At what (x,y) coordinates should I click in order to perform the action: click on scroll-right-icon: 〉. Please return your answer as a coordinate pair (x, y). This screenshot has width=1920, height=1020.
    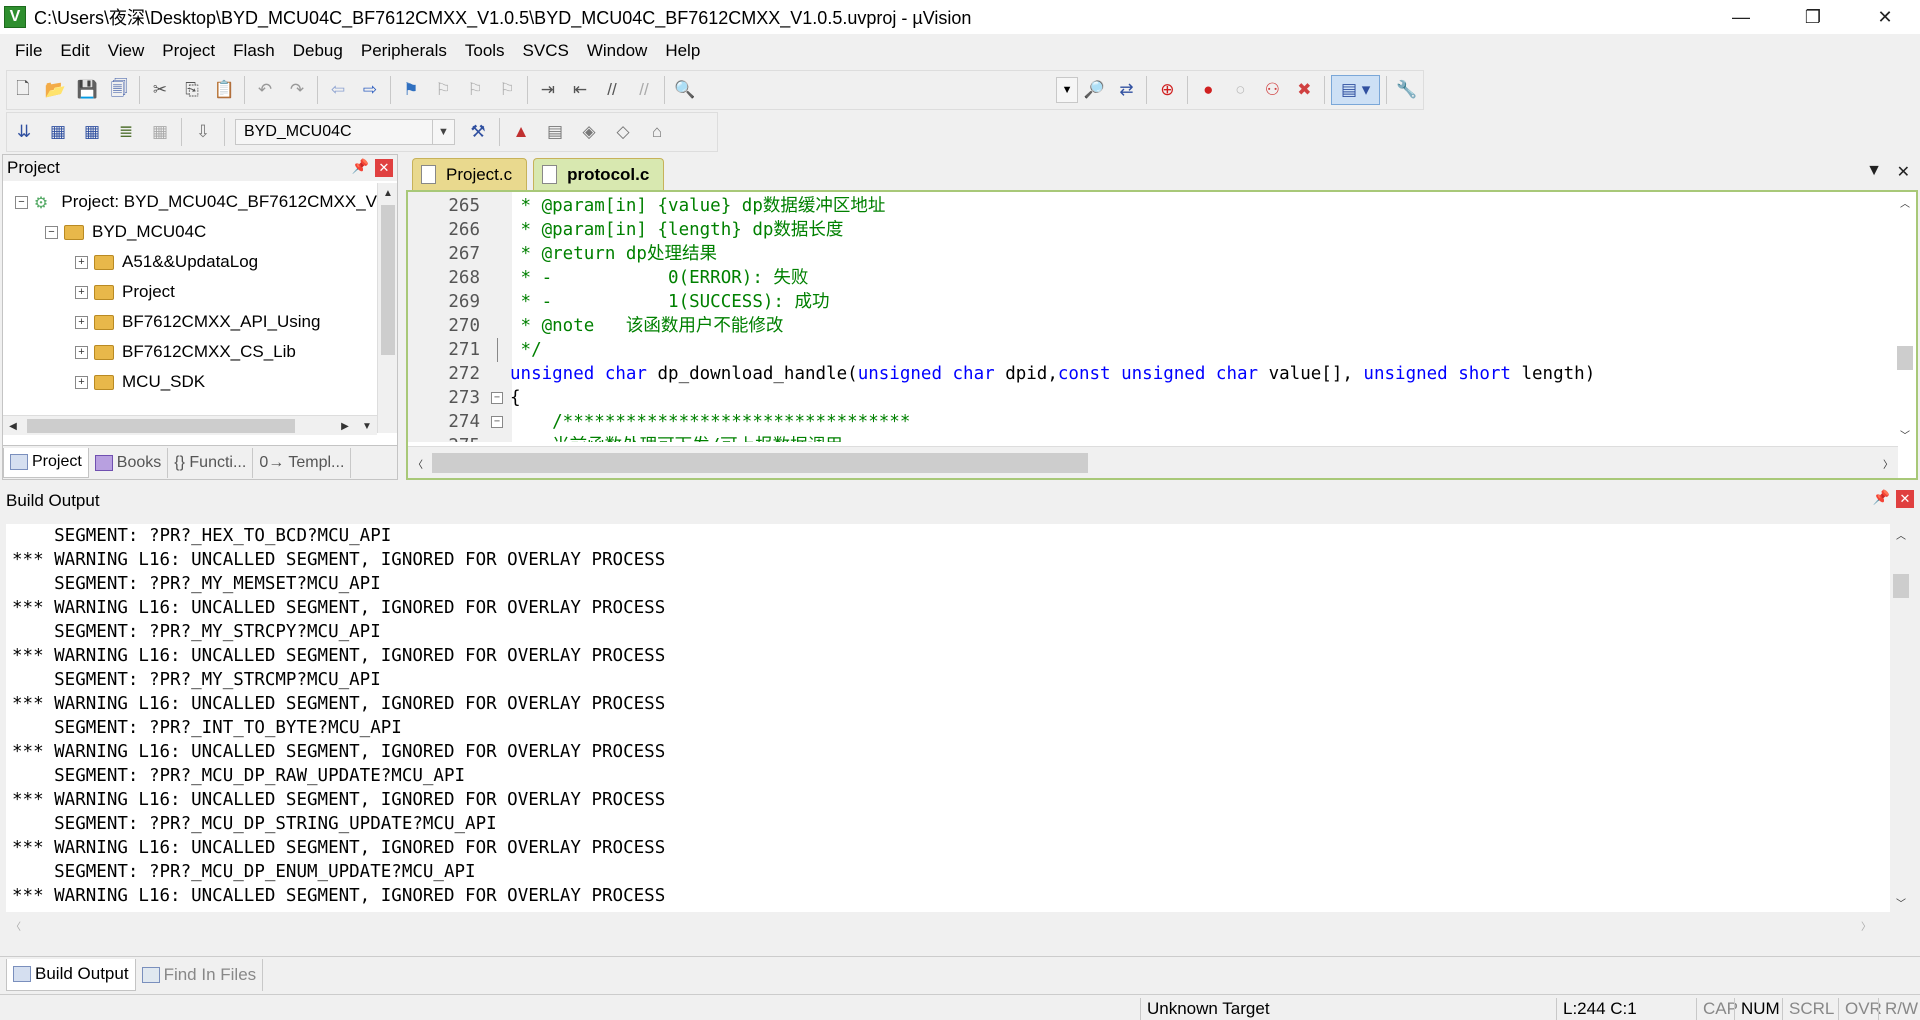
    Looking at the image, I should click on (1888, 463).